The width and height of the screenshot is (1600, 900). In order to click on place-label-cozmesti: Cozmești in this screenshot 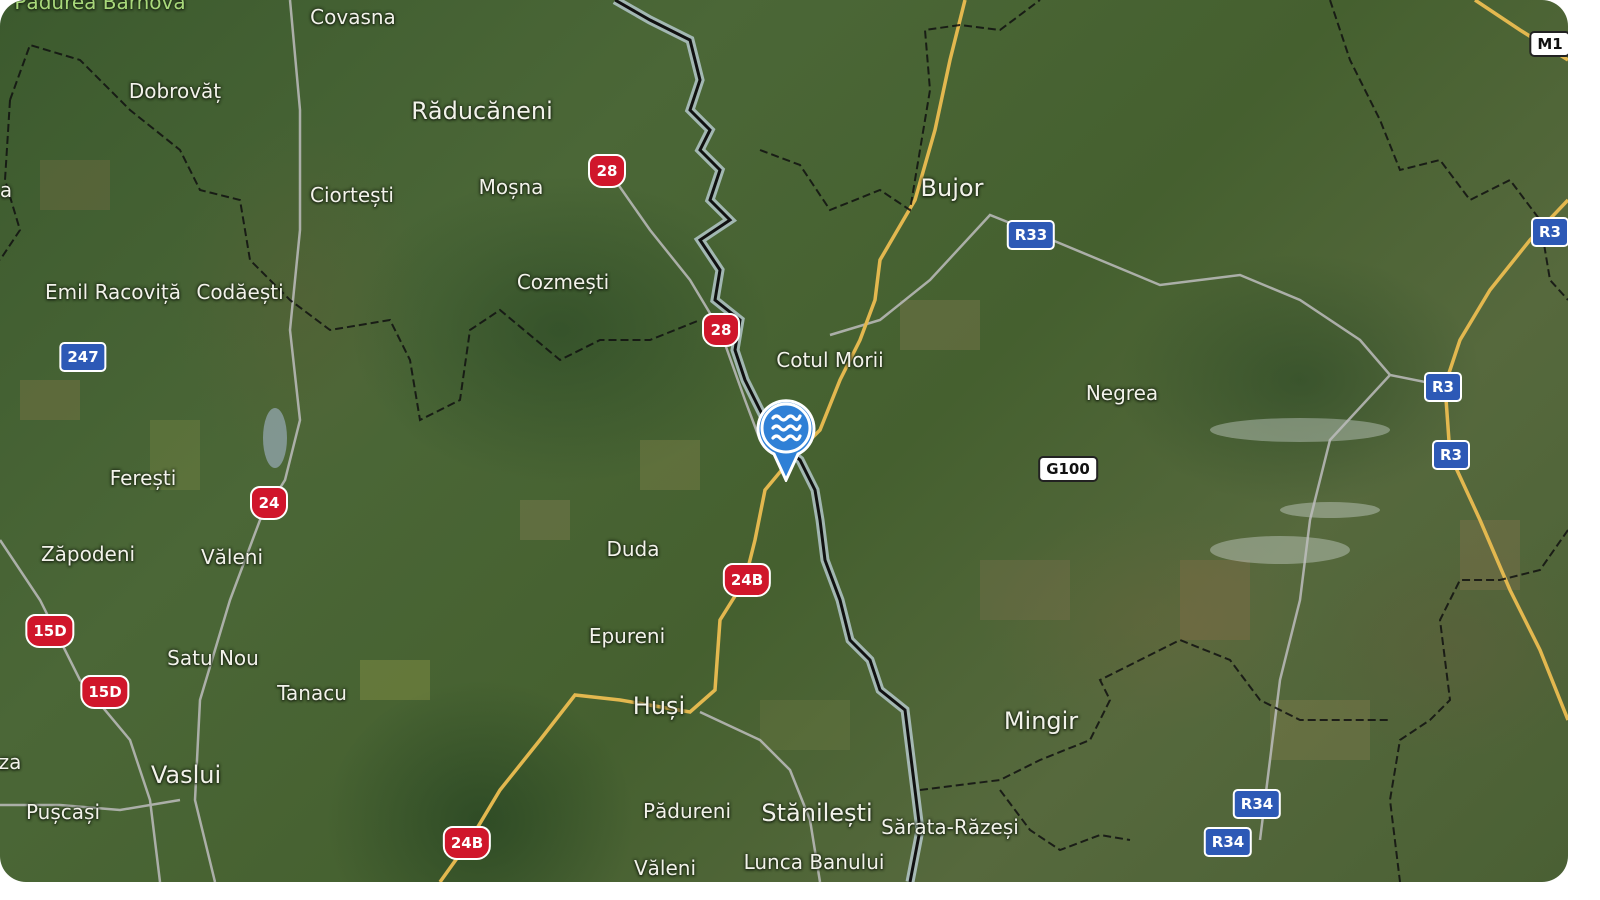, I will do `click(563, 282)`.